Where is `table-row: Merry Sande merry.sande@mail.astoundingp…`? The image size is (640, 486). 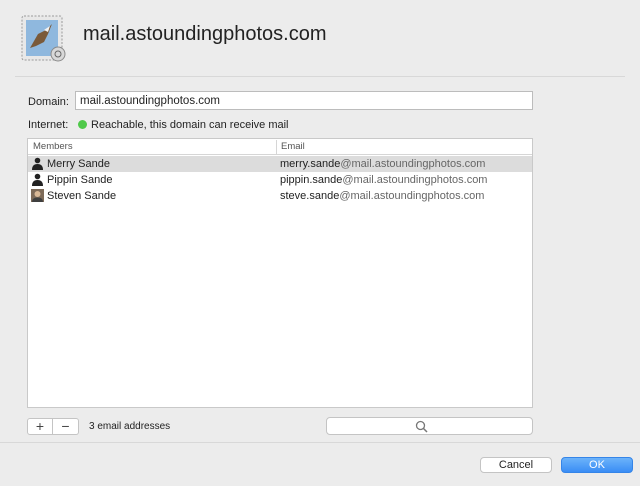 table-row: Merry Sande merry.sande@mail.astoundingp… is located at coordinates (280, 164).